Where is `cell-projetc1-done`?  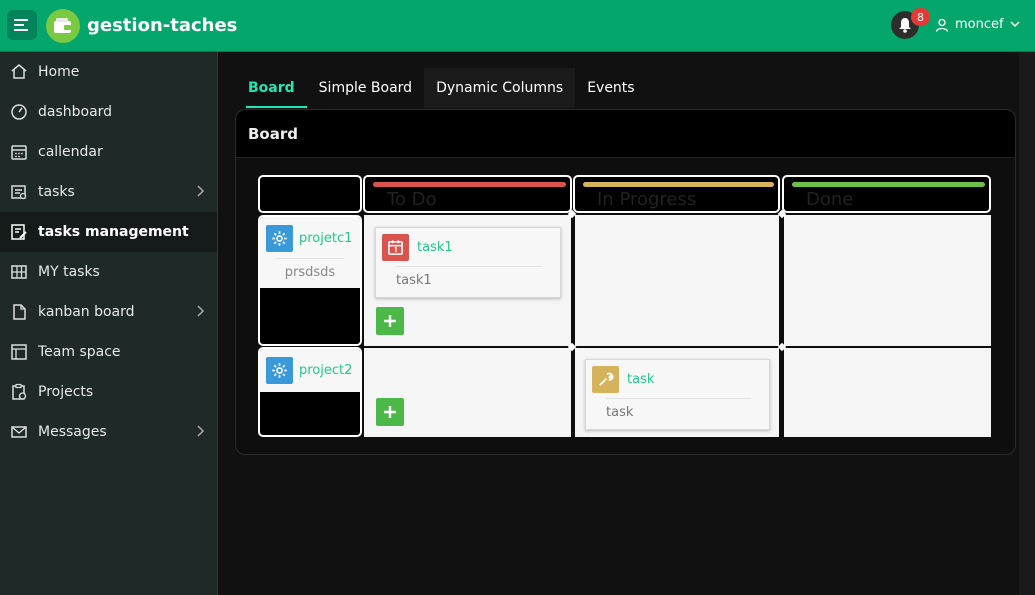 cell-projetc1-done is located at coordinates (887, 280).